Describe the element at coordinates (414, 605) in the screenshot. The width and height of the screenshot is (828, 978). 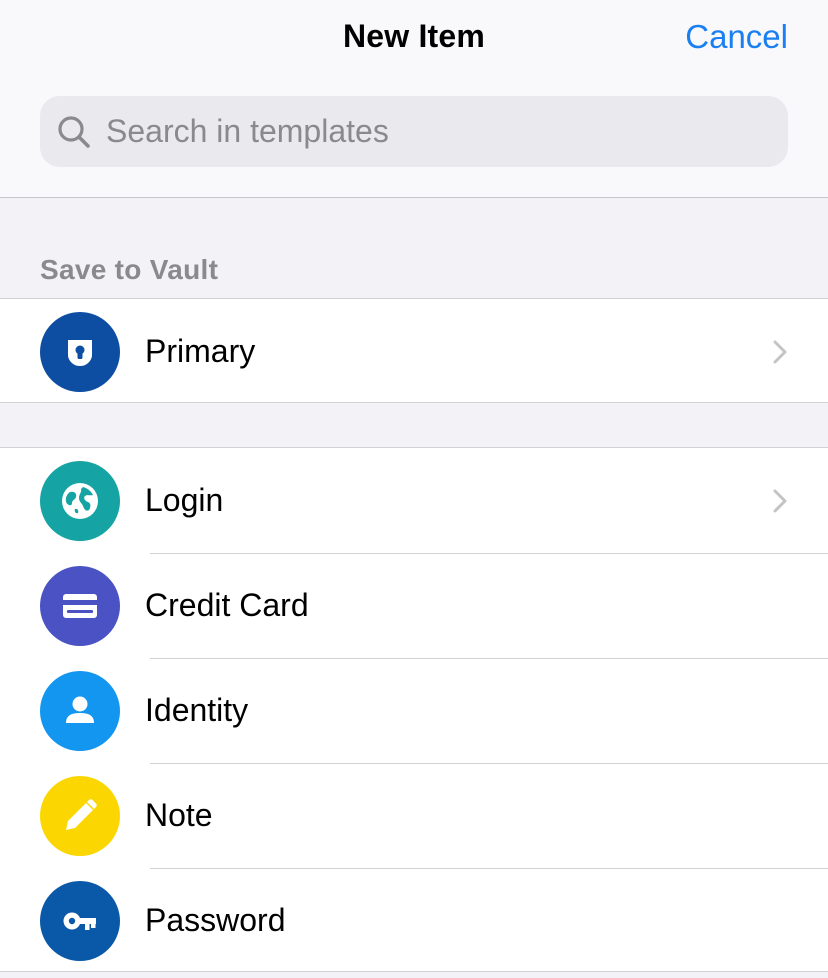
I see `template-row-credit-card: Credit Card` at that location.